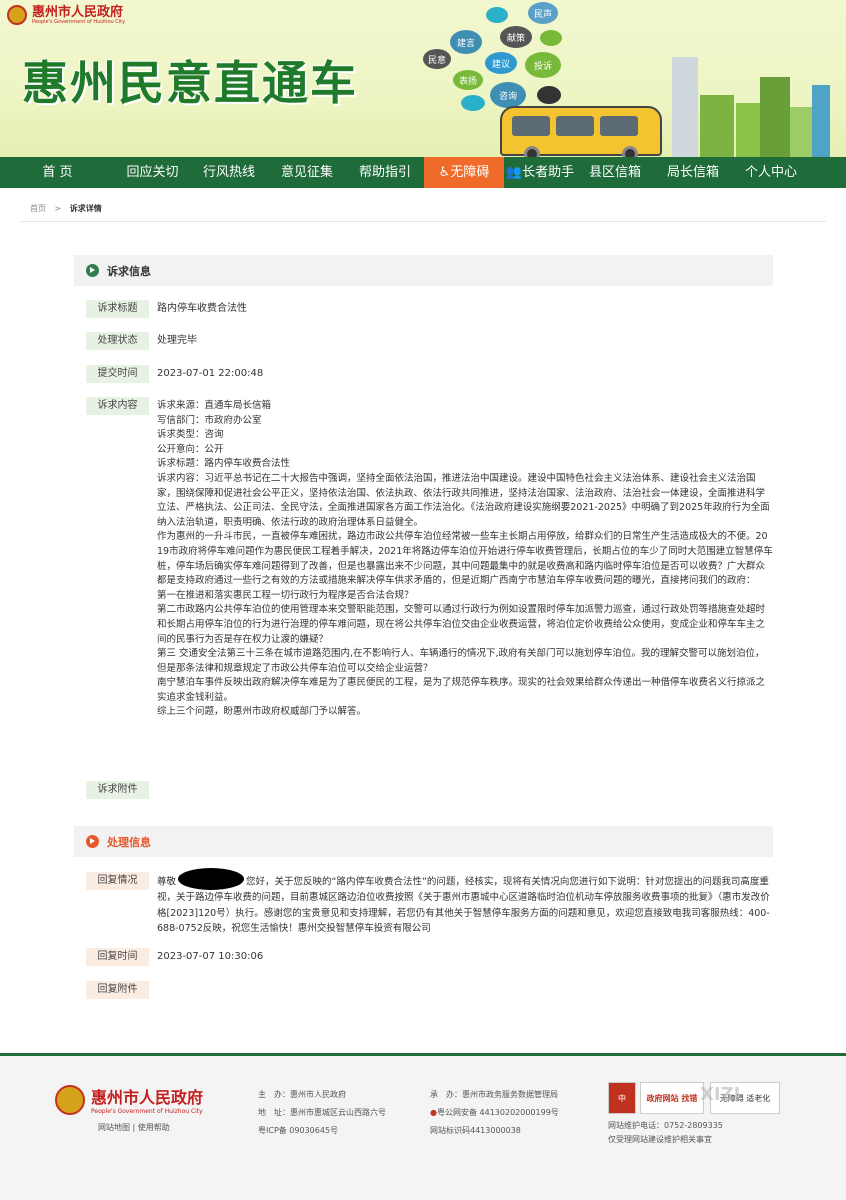 The width and height of the screenshot is (846, 1200). I want to click on bubble-3: 献策, so click(516, 37).